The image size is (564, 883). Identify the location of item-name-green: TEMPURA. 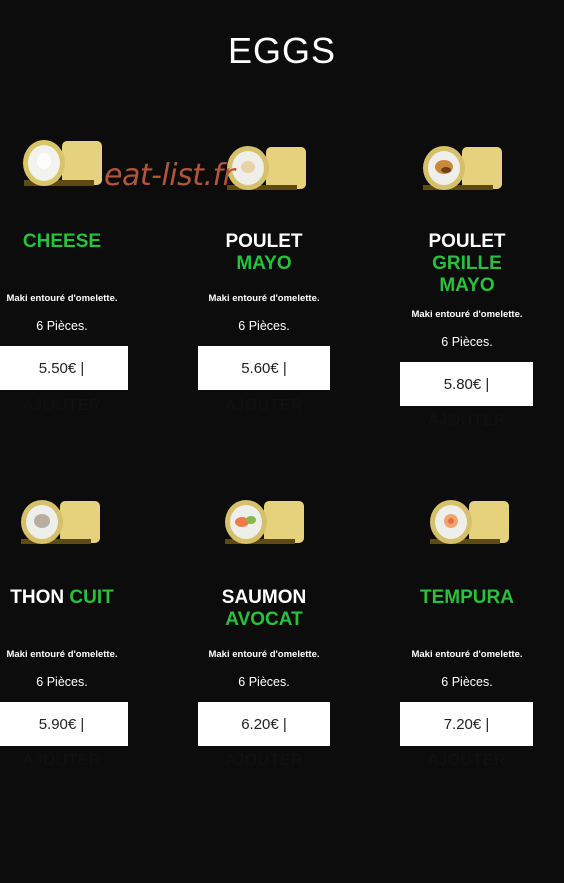
(467, 597).